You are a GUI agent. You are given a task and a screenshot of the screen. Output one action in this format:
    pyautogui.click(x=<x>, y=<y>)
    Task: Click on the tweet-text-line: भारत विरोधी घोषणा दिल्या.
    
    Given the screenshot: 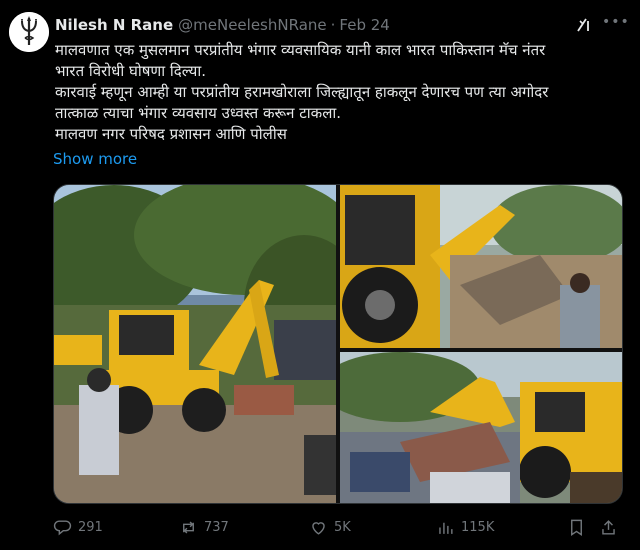 What is the action you would take?
    pyautogui.click(x=130, y=71)
    